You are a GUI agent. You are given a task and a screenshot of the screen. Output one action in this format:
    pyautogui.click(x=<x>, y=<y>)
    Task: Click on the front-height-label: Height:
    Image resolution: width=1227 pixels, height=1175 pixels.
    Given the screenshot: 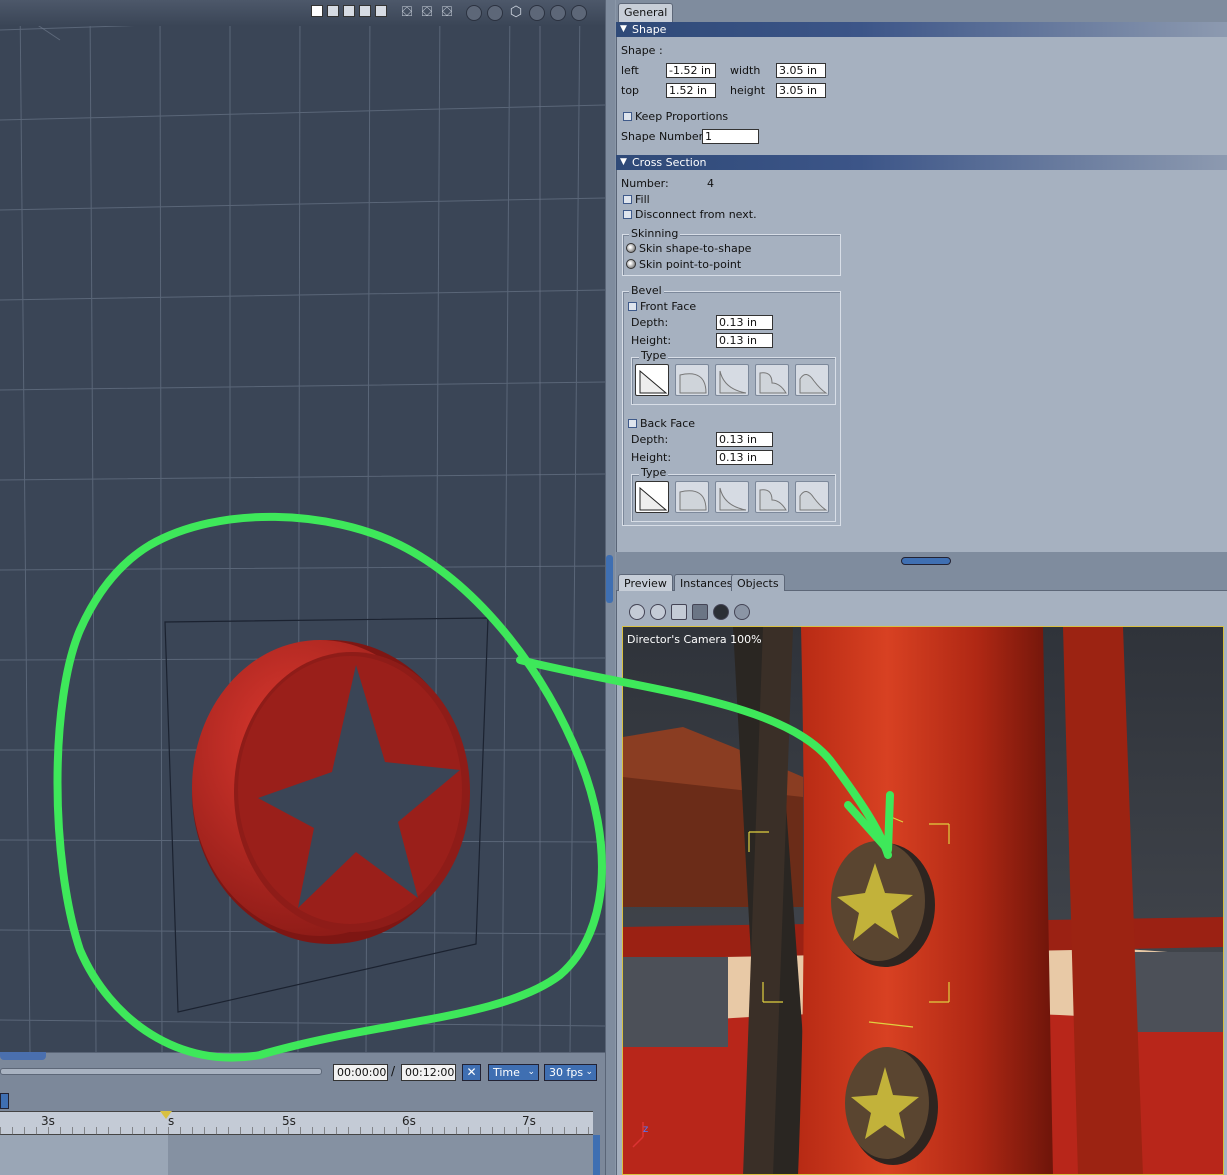 What is the action you would take?
    pyautogui.click(x=651, y=340)
    